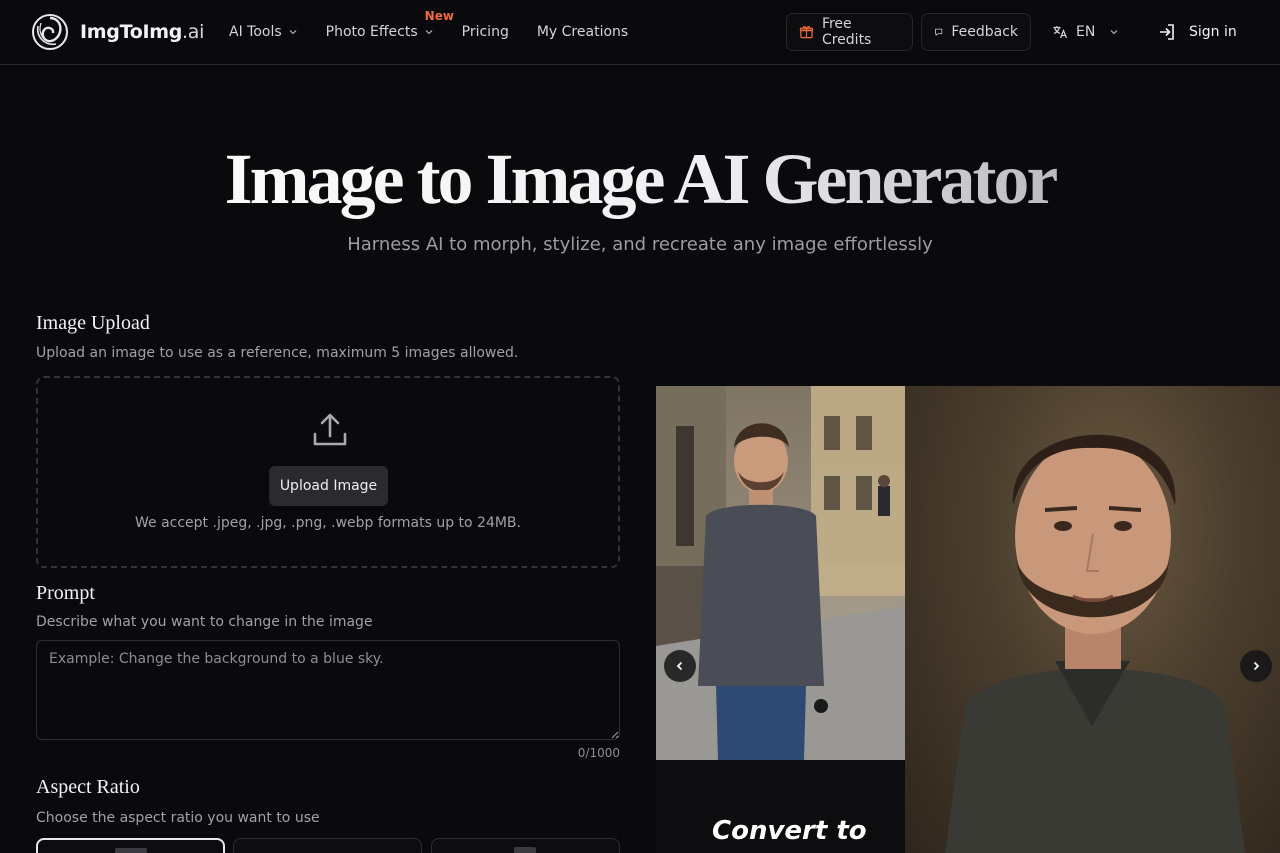  I want to click on nav-ai-tools-label: AI Tools, so click(255, 32).